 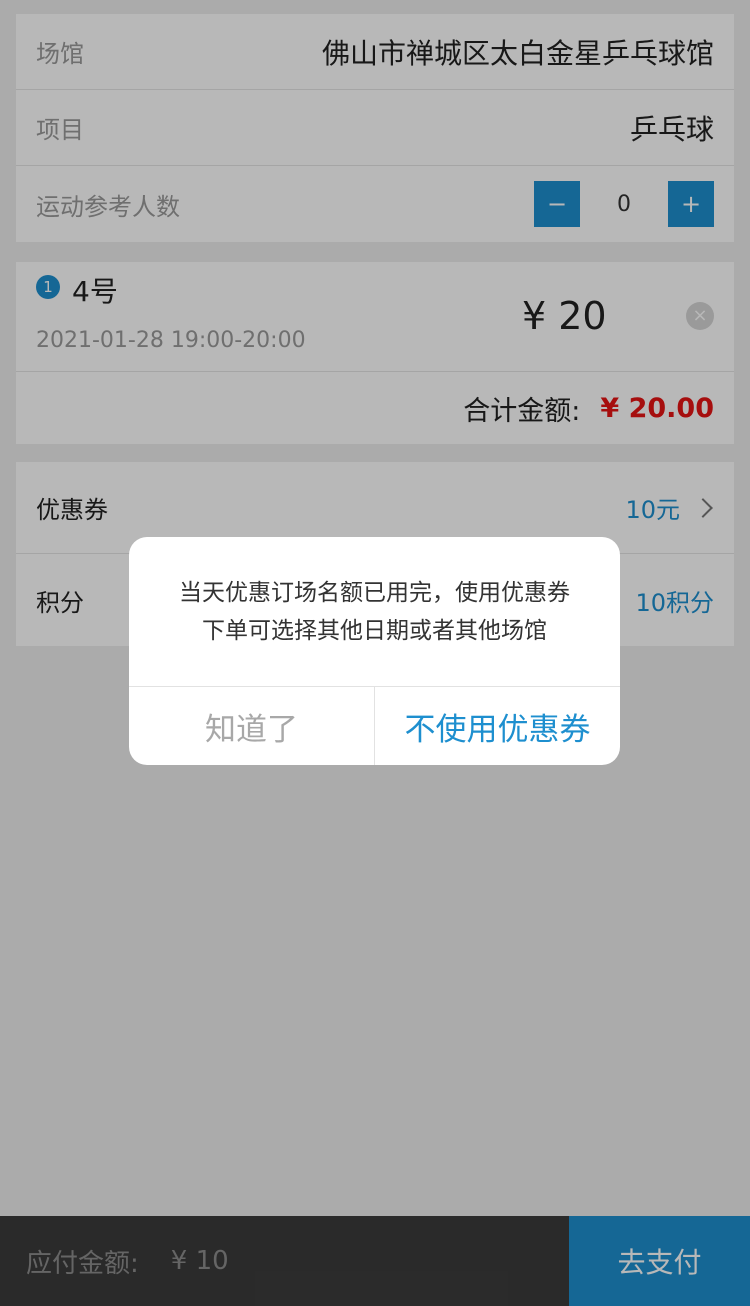 I want to click on dialog-actions: 知道了 不使用优惠券, so click(x=374, y=726).